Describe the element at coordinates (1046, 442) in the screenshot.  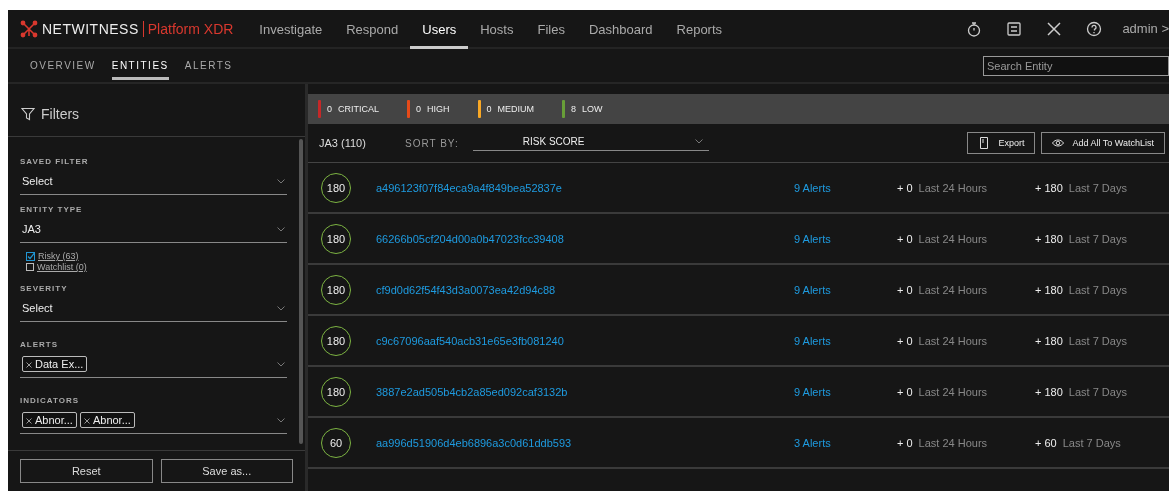
I see `score-delta: + 60` at that location.